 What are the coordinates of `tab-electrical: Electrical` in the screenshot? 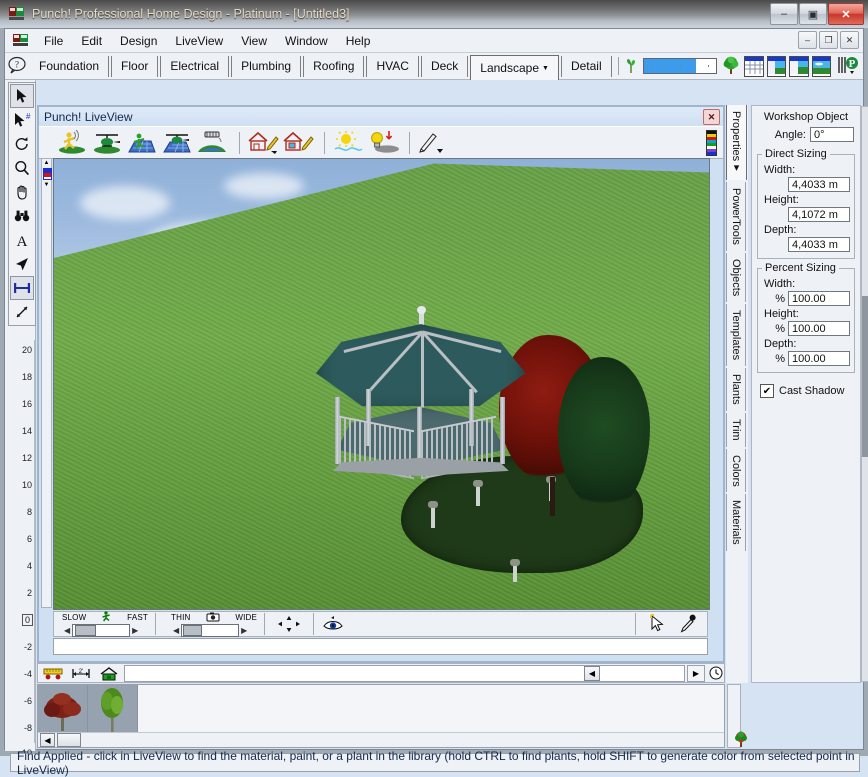 It's located at (195, 66).